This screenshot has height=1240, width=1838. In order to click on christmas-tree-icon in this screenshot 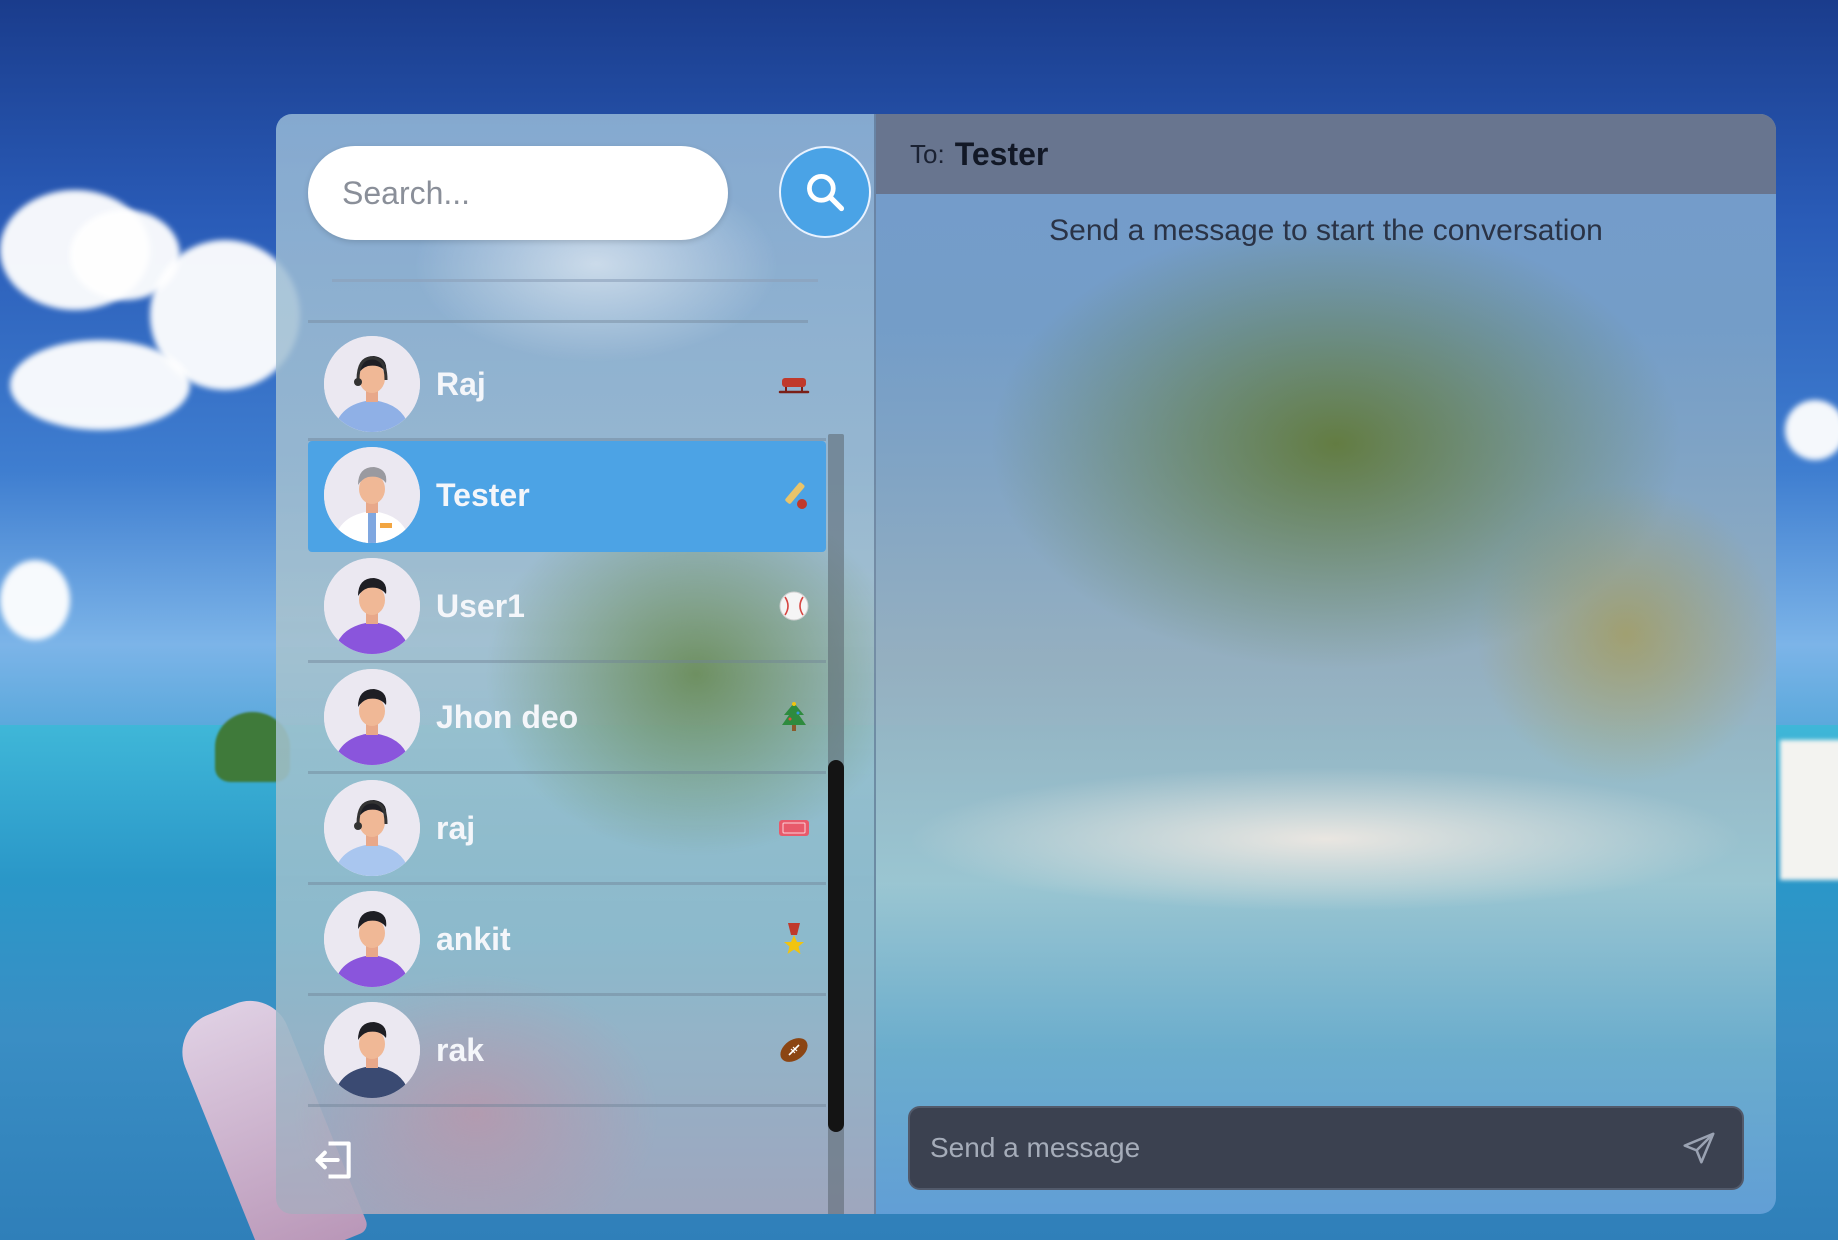, I will do `click(794, 717)`.